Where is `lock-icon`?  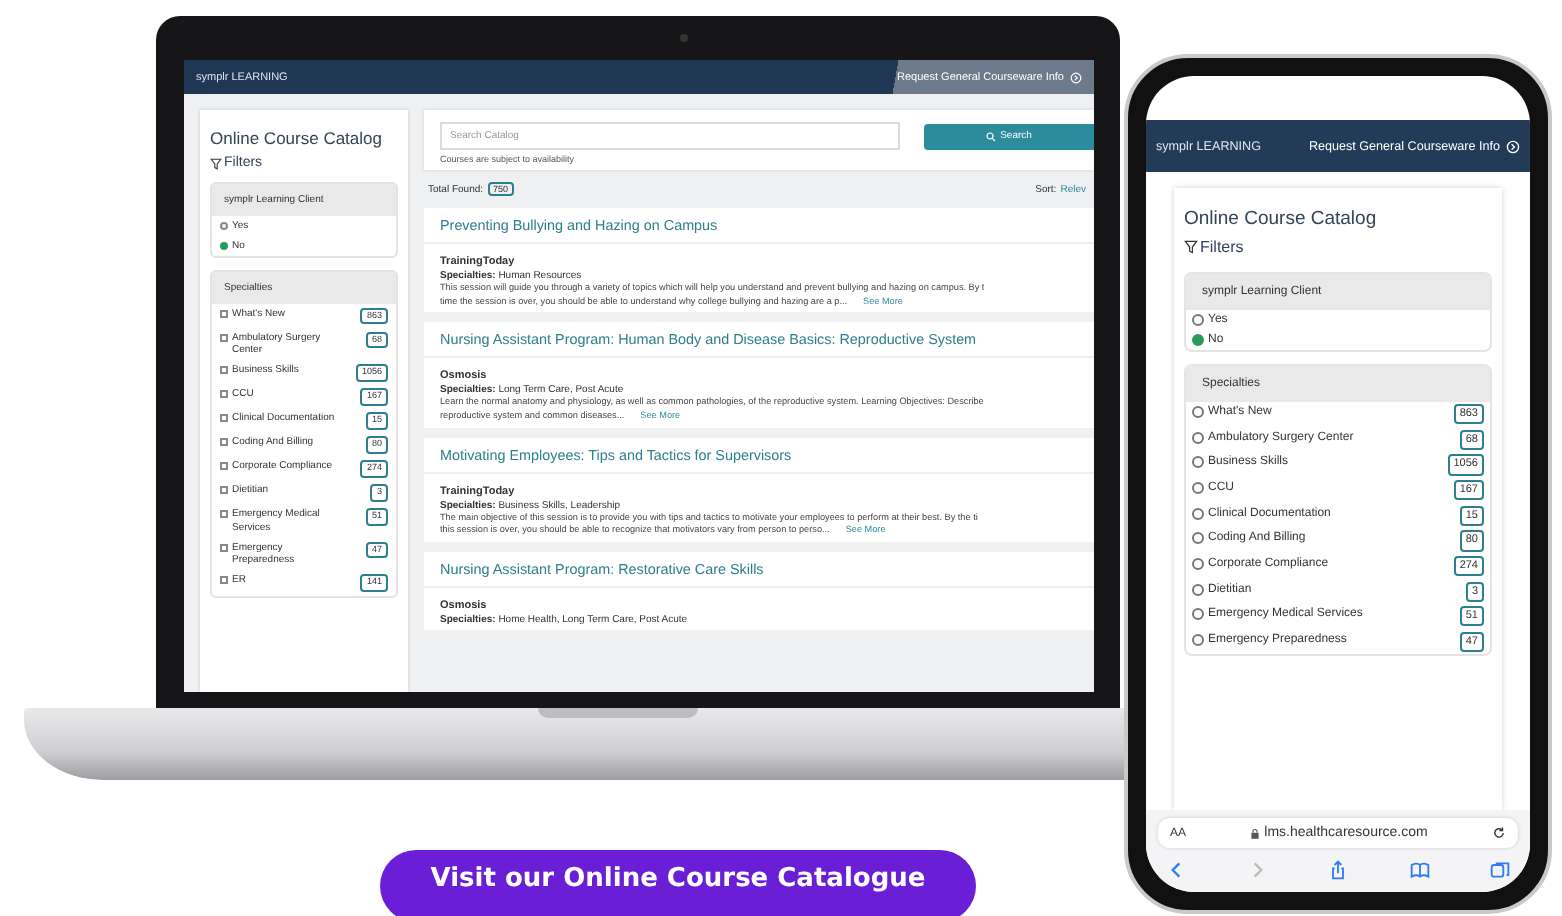
lock-icon is located at coordinates (1255, 833).